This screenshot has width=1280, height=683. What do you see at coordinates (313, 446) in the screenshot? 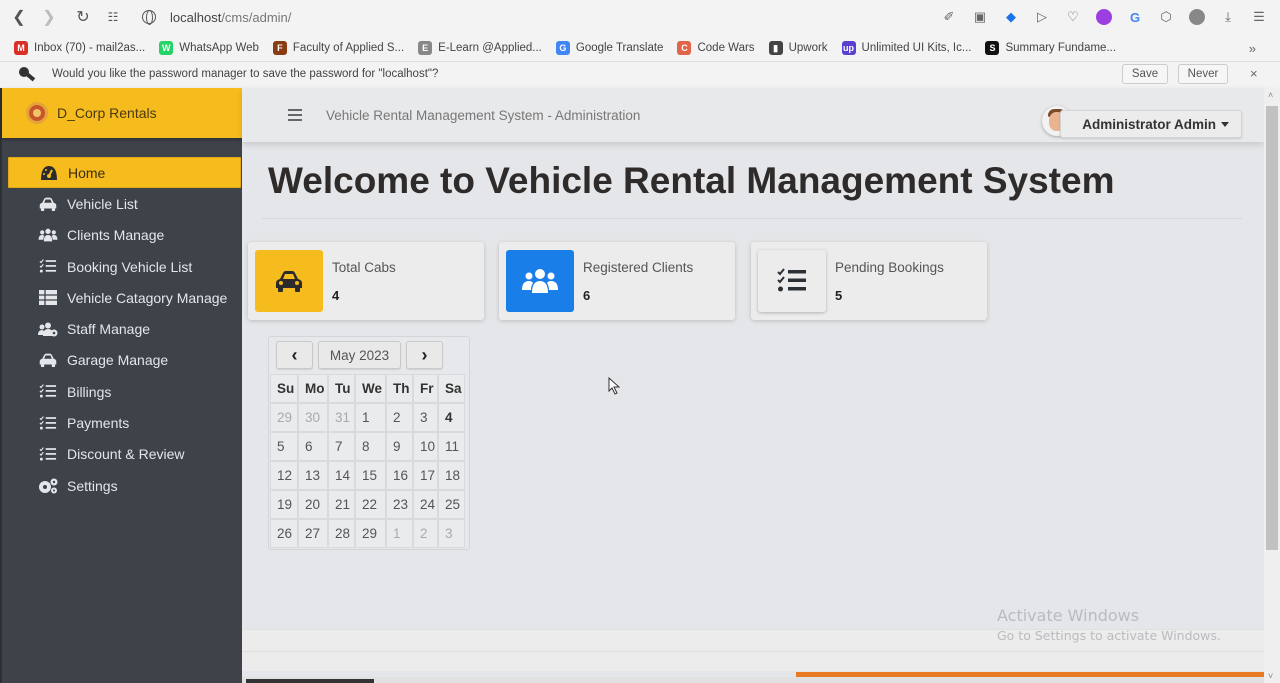
I see `calendar-day: 6` at bounding box center [313, 446].